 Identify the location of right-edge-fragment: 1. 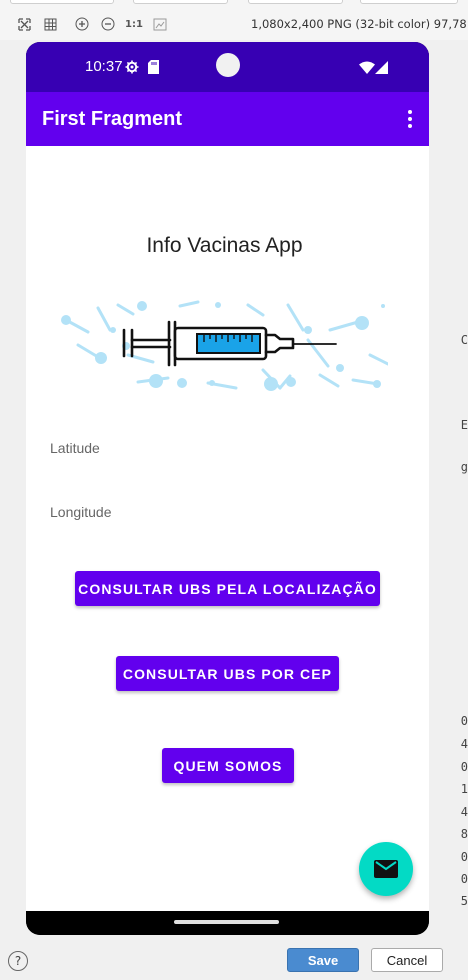
(464, 789).